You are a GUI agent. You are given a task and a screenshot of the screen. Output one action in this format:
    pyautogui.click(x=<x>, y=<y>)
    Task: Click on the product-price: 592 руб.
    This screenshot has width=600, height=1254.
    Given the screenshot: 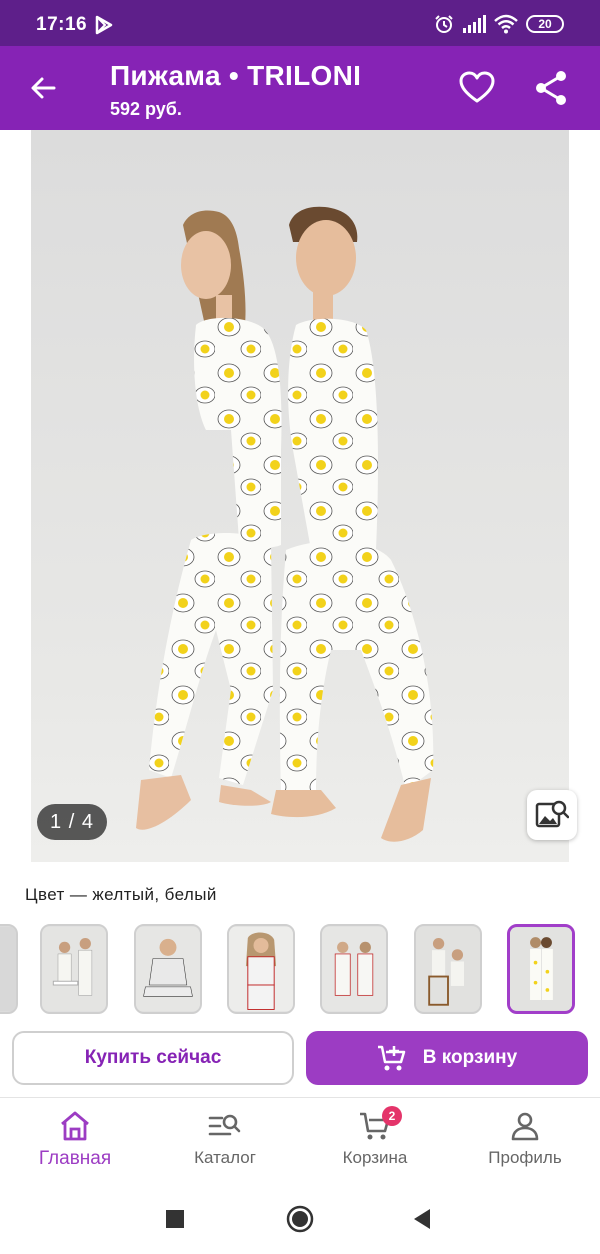 What is the action you would take?
    pyautogui.click(x=146, y=109)
    